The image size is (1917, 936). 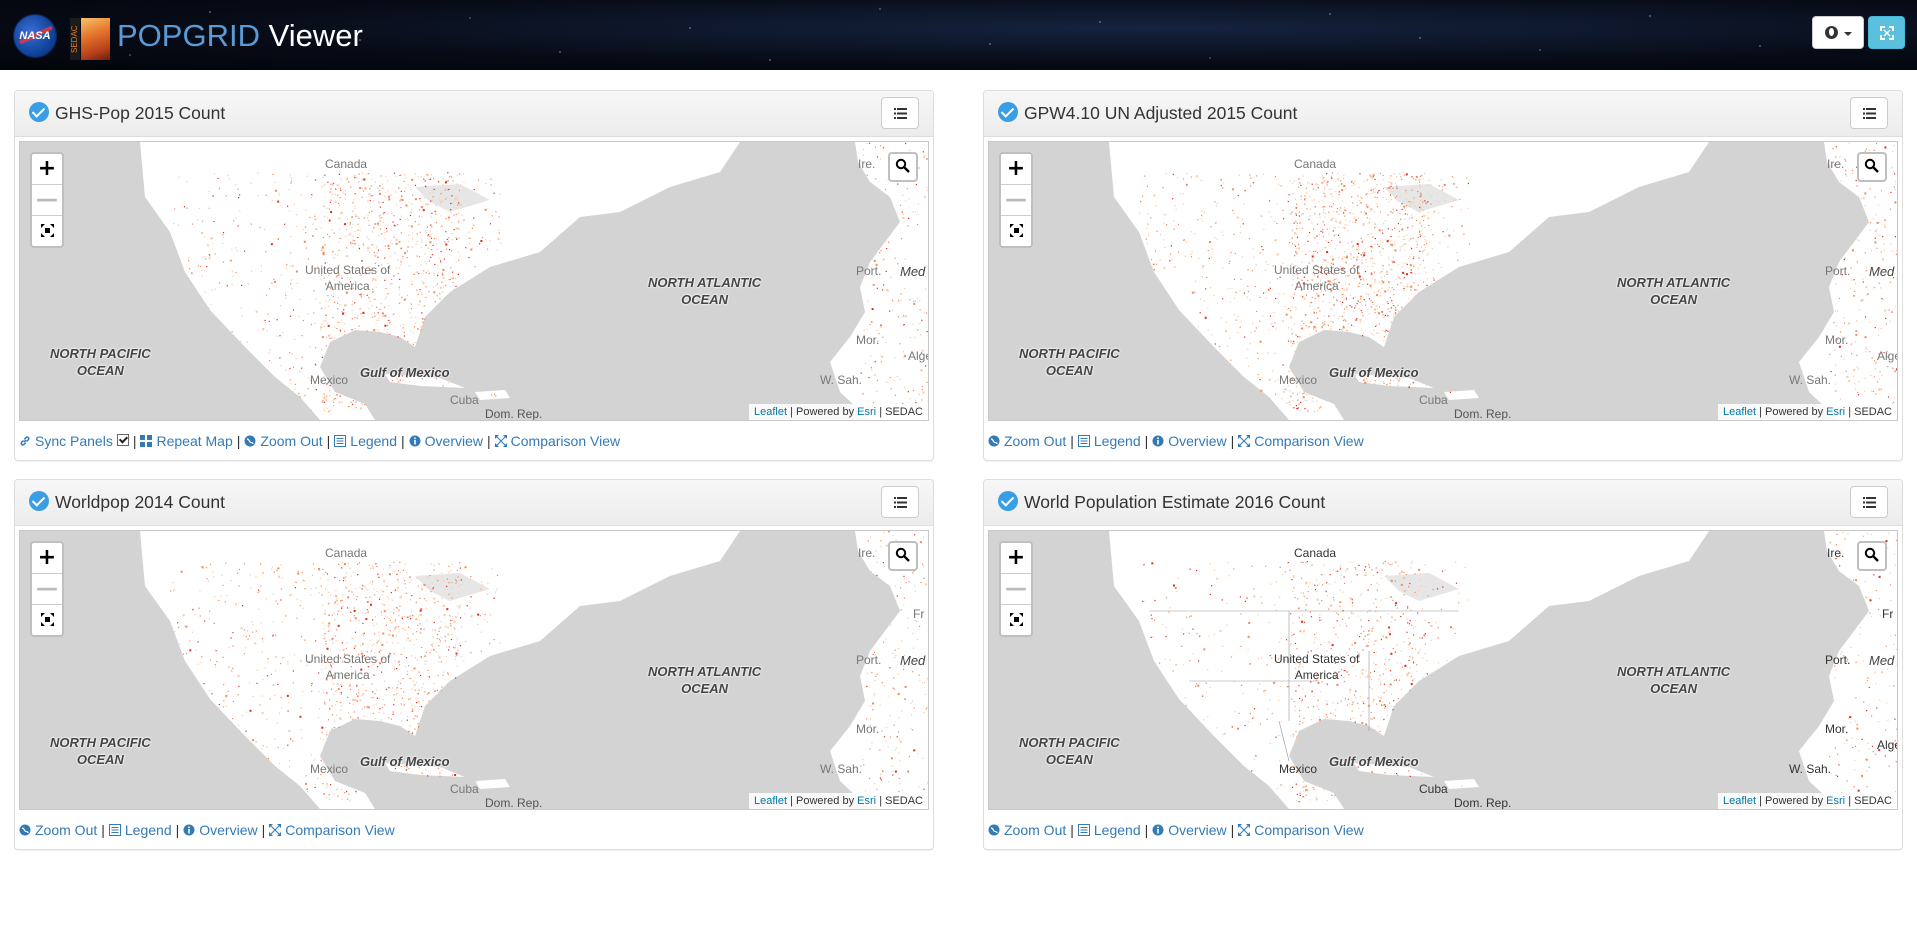 I want to click on sync-panels-checkbox, so click(x=122, y=440).